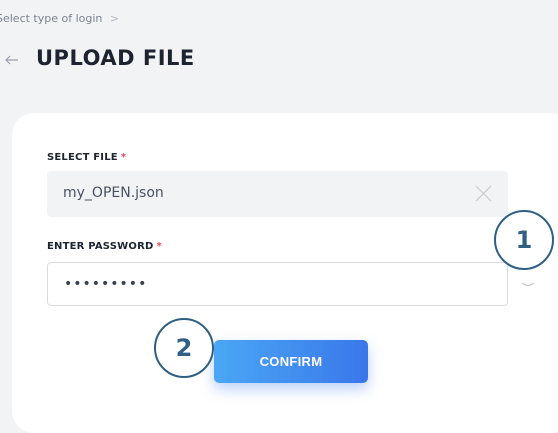 Image resolution: width=558 pixels, height=433 pixels. What do you see at coordinates (184, 348) in the screenshot?
I see `step-badge-2: 2` at bounding box center [184, 348].